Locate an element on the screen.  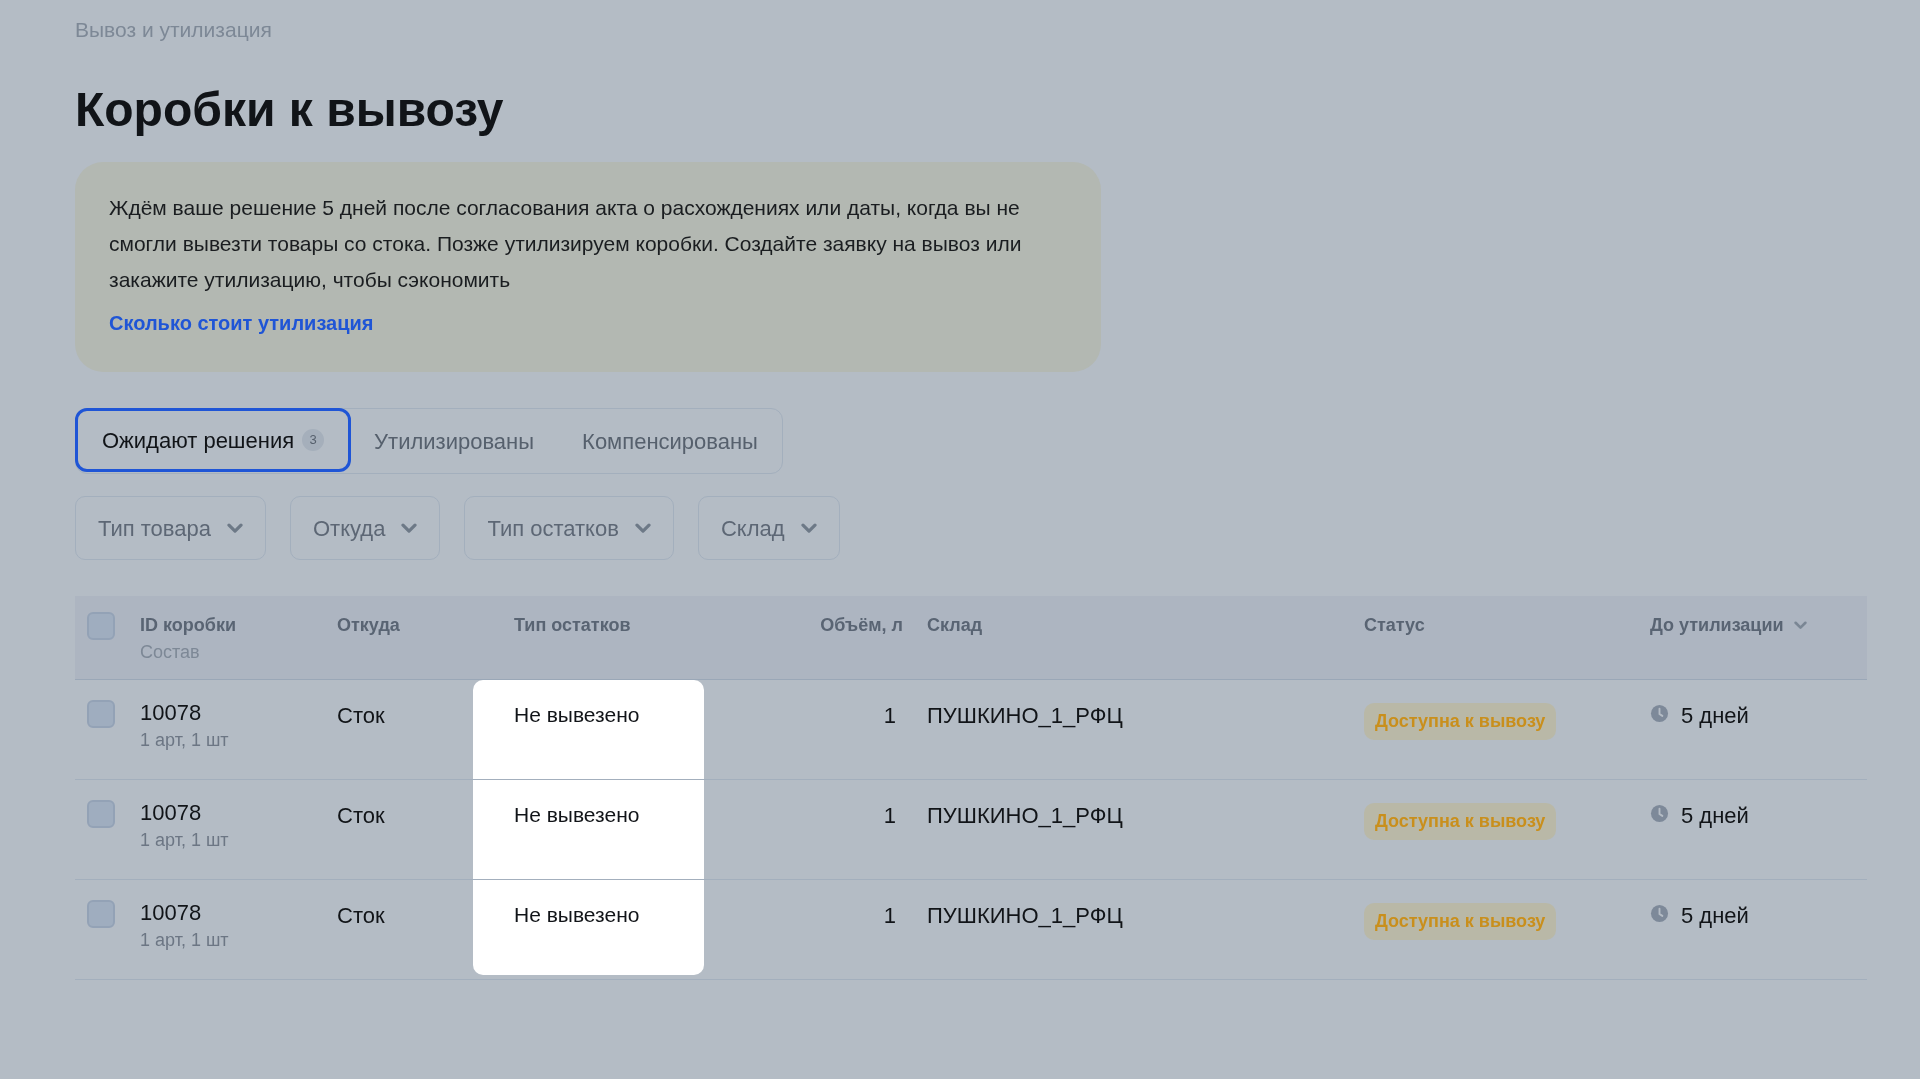
column-header: Статус is located at coordinates (1395, 625).